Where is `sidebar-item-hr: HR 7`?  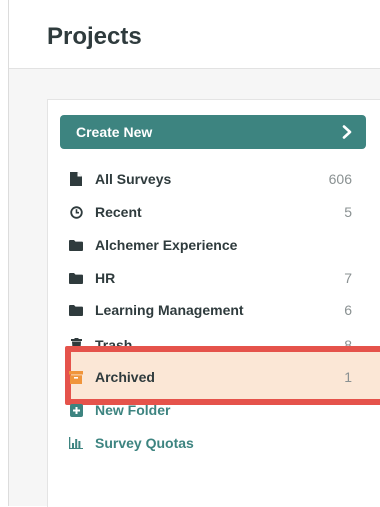
sidebar-item-hr: HR 7 is located at coordinates (208, 278).